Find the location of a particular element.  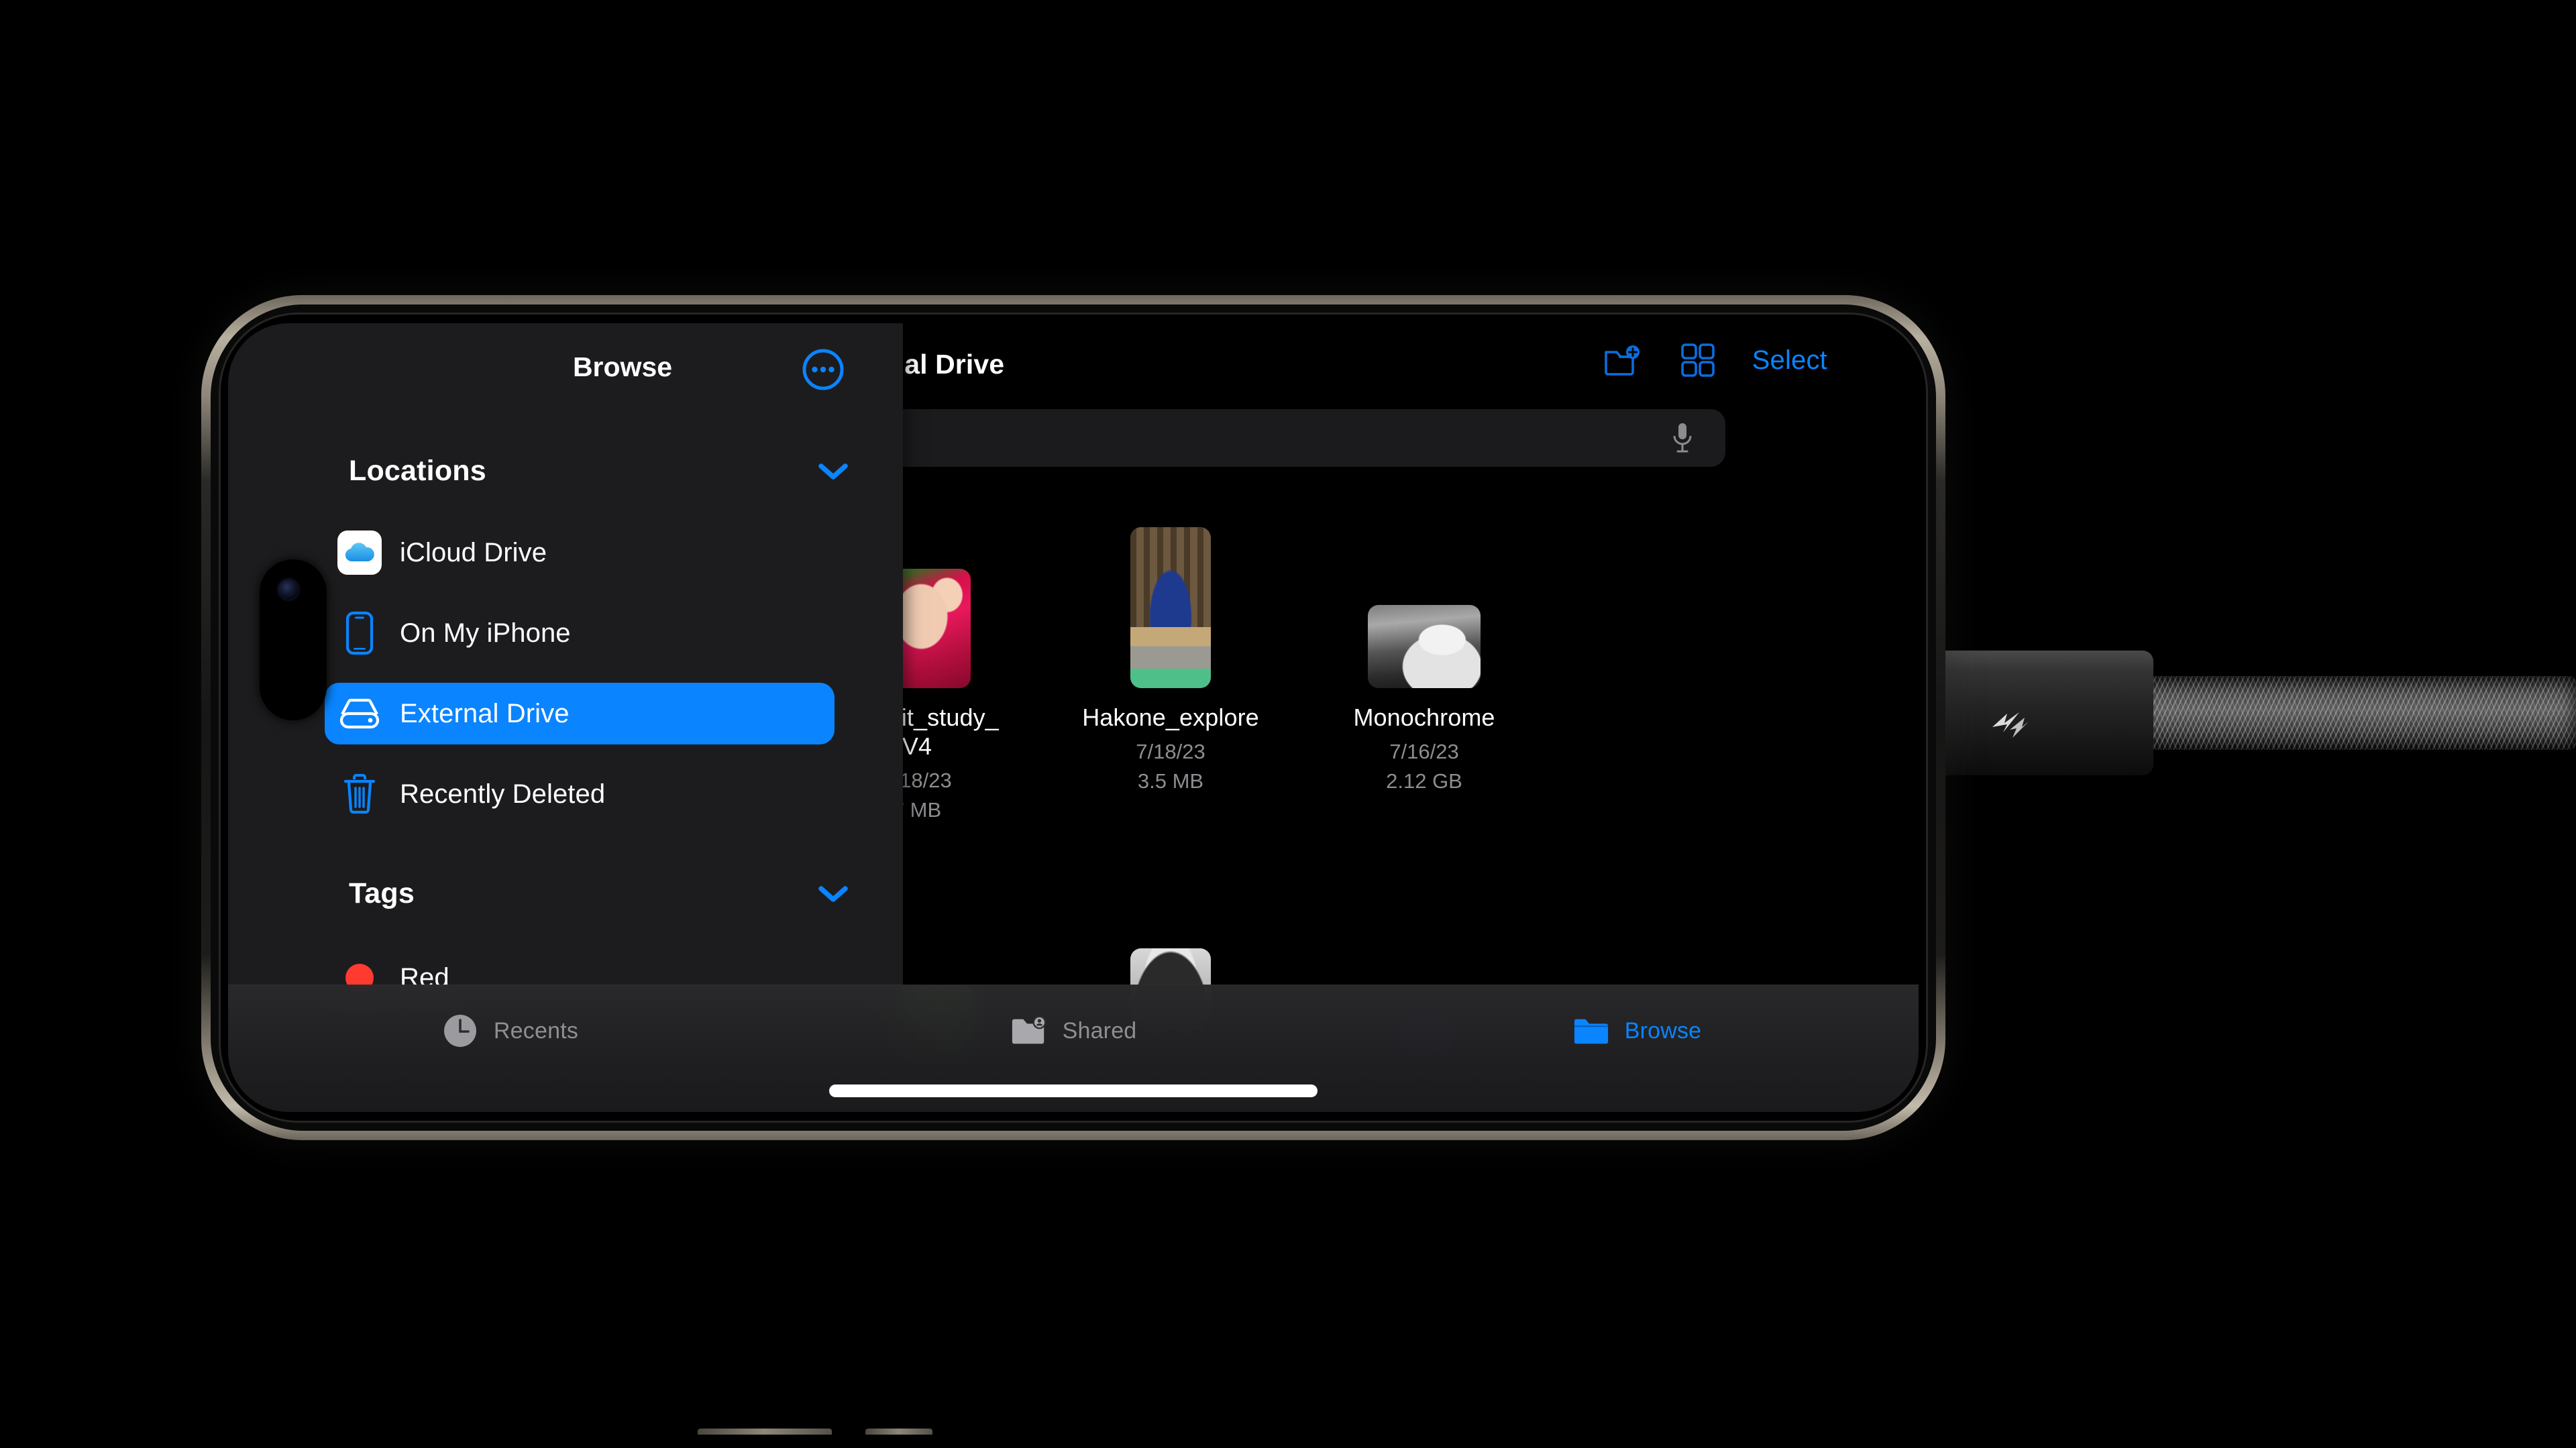

dynamic-island is located at coordinates (293, 639).